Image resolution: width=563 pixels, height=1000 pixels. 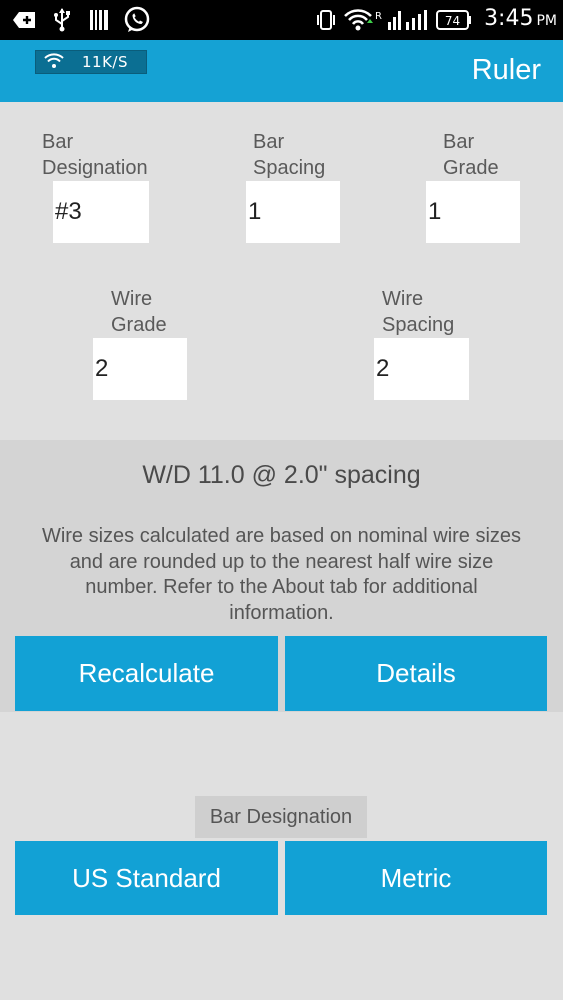 I want to click on vibrate-icon, so click(x=326, y=20).